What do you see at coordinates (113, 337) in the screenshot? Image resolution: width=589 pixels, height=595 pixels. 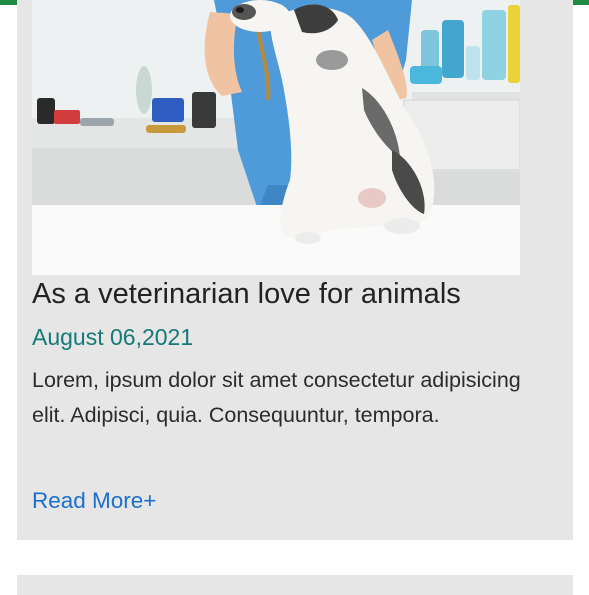 I see `post-date: August 06,2021` at bounding box center [113, 337].